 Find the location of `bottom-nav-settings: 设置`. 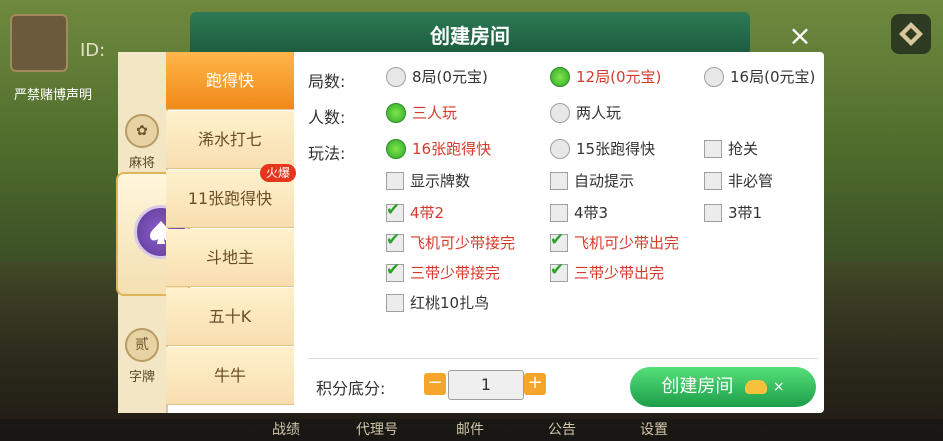

bottom-nav-settings: 设置 is located at coordinates (654, 429).